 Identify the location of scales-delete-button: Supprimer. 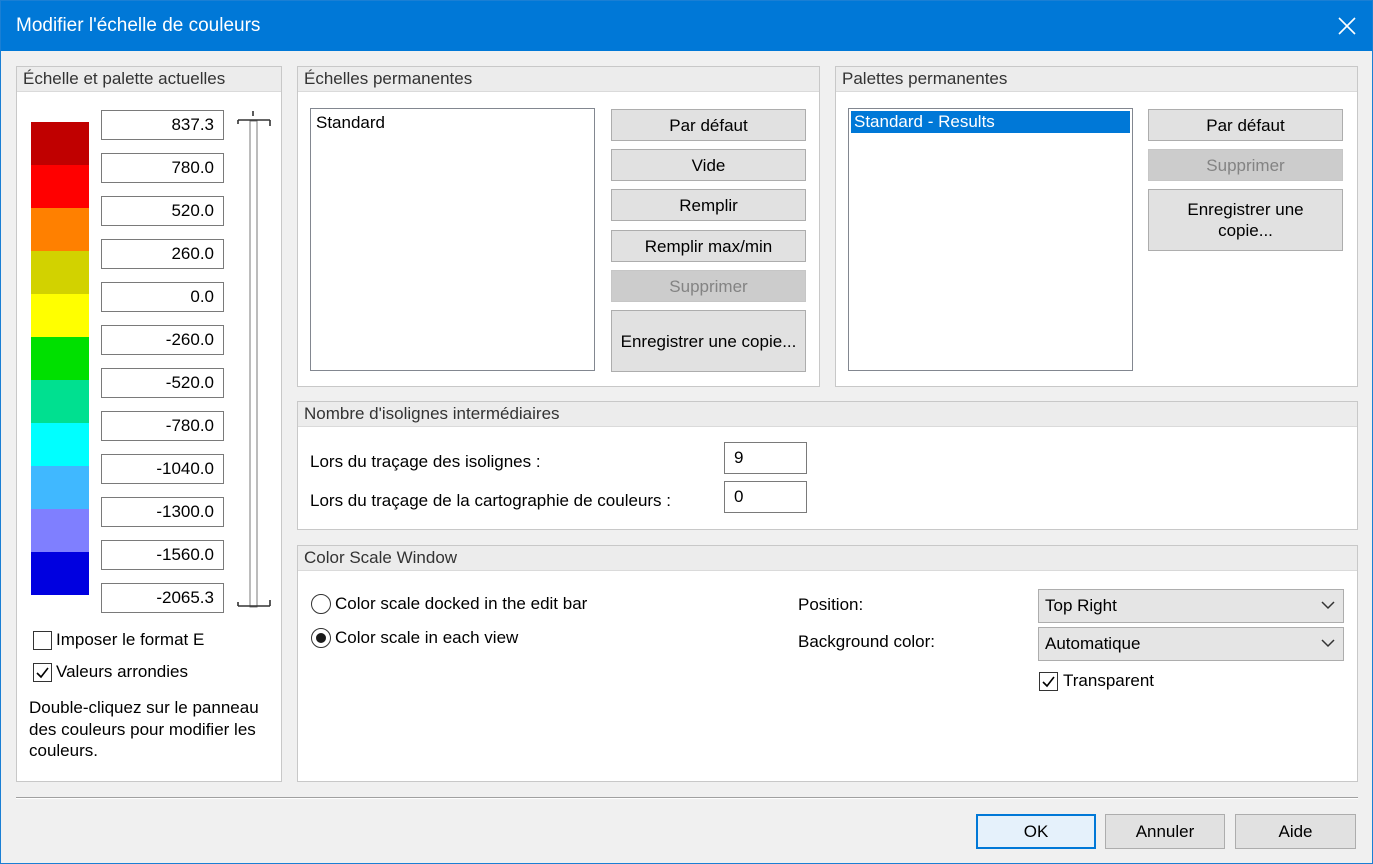
(708, 286).